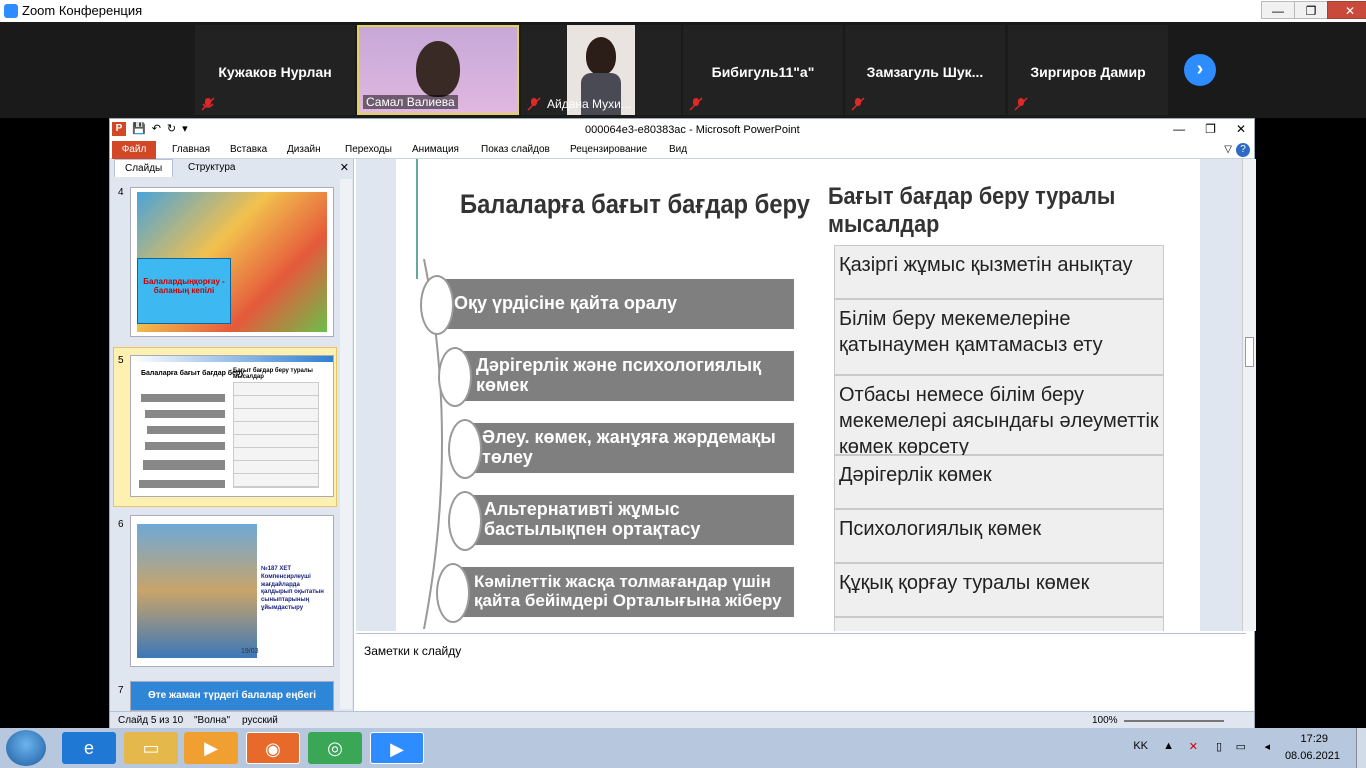 The width and height of the screenshot is (1366, 768). What do you see at coordinates (515, 149) in the screenshot?
I see `tab-slideshow: Показ слайдов` at bounding box center [515, 149].